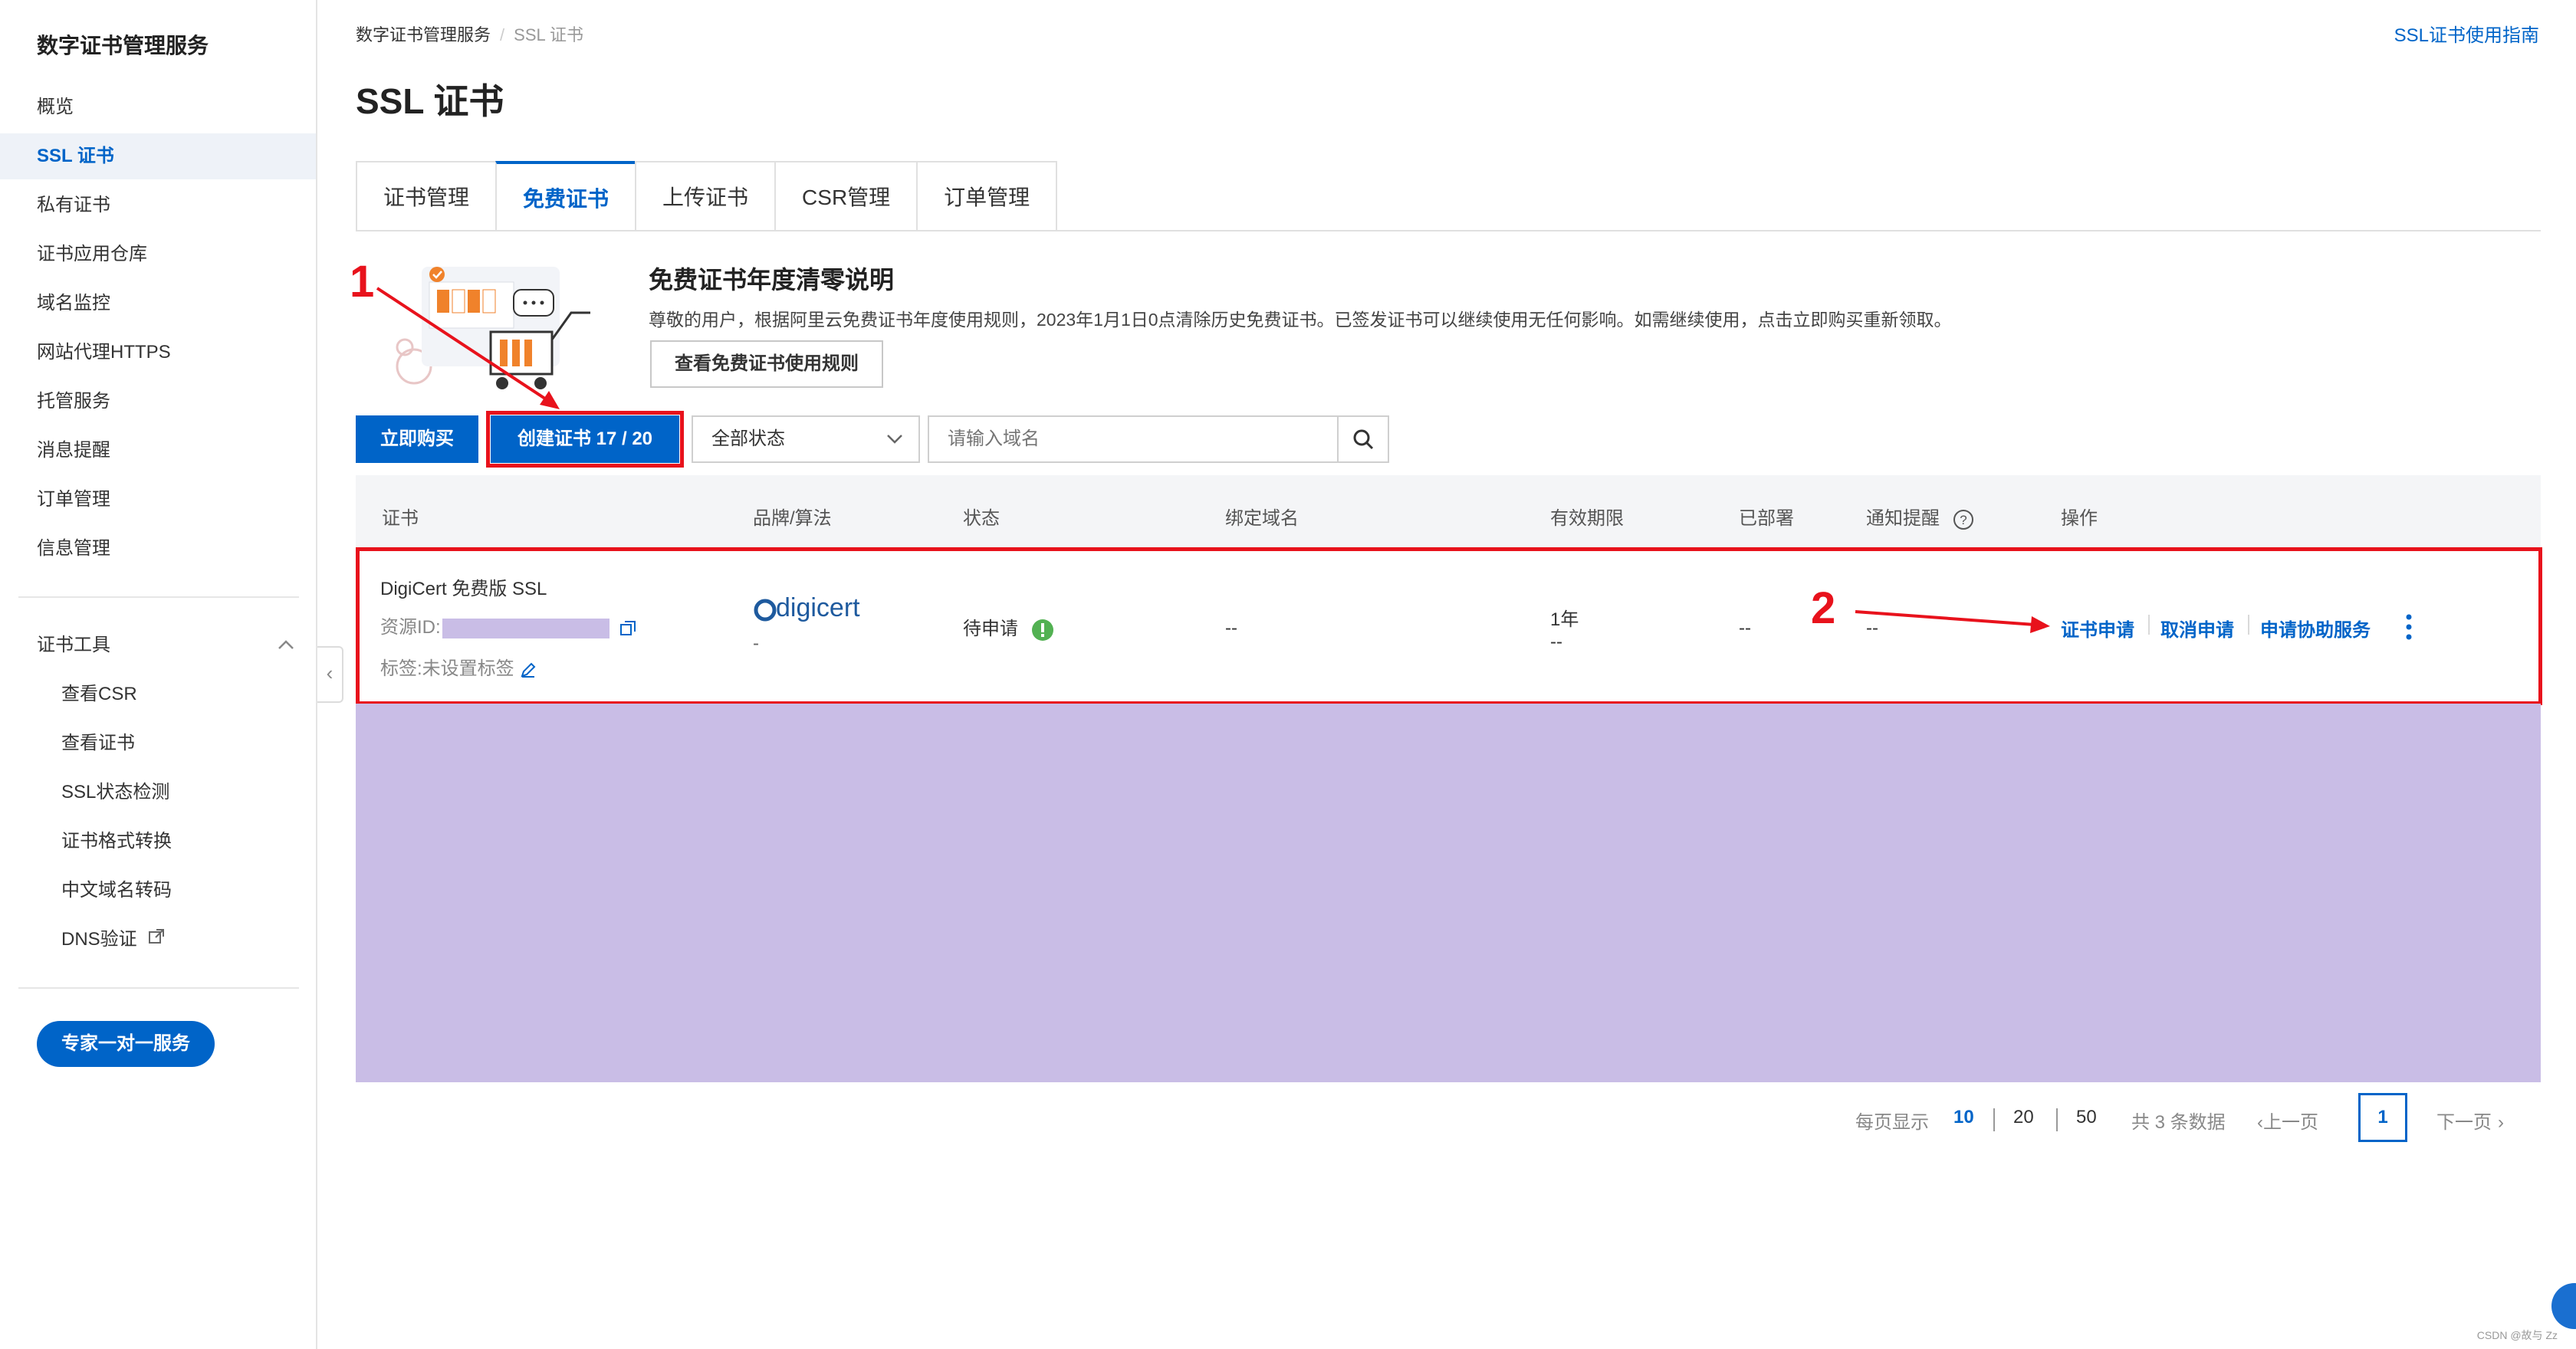  Describe the element at coordinates (417, 439) in the screenshot. I see `buy-now-button: 立即购买` at that location.